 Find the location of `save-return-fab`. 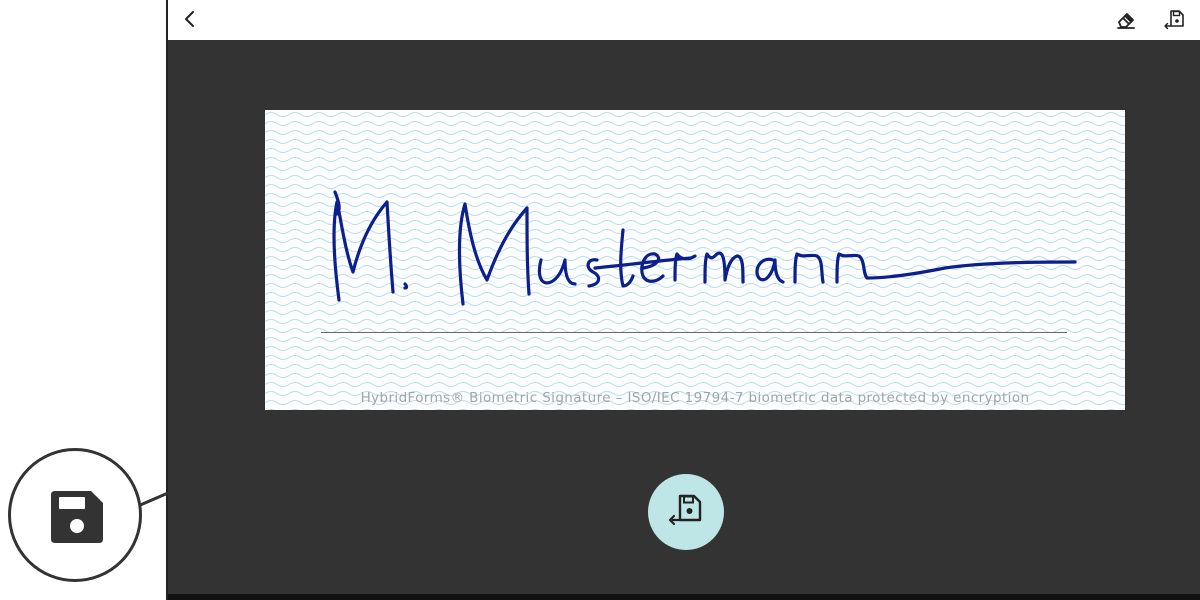

save-return-fab is located at coordinates (686, 512).